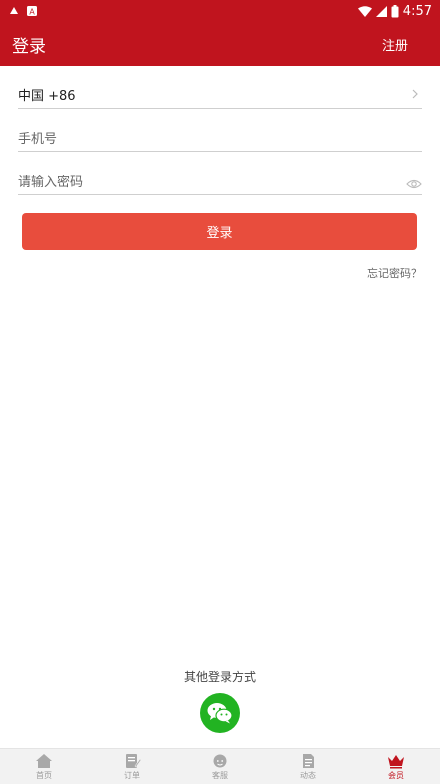 Image resolution: width=440 pixels, height=784 pixels. I want to click on battery-icon, so click(395, 10).